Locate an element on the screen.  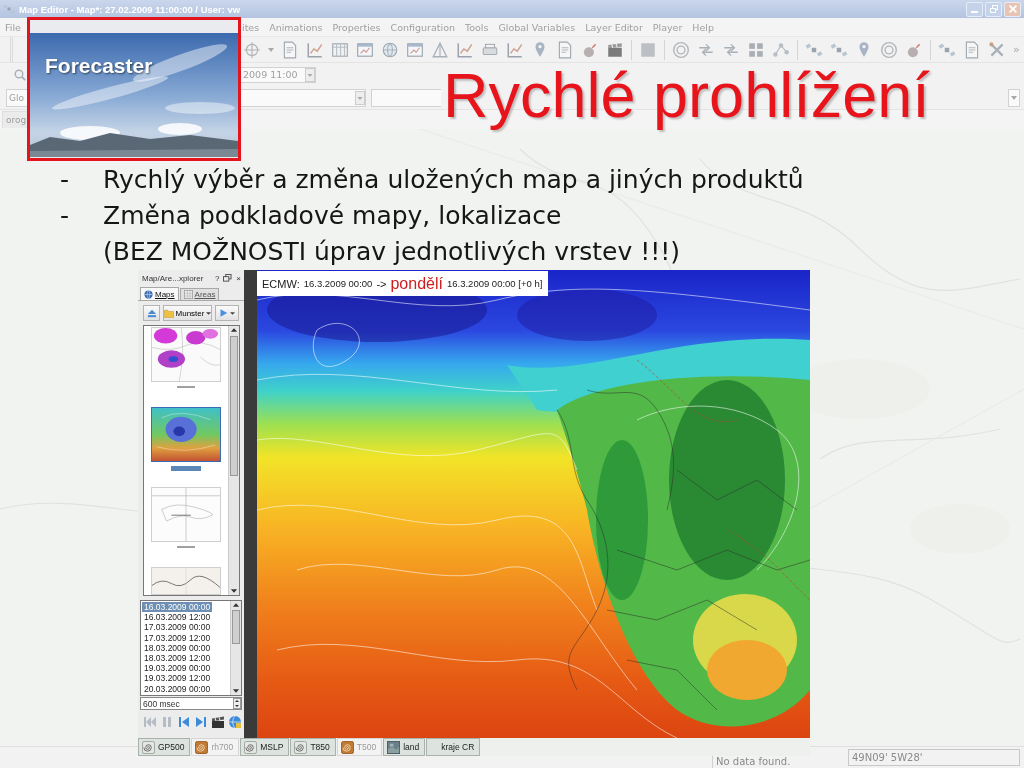
layer-button: MSLP is located at coordinates (265, 747).